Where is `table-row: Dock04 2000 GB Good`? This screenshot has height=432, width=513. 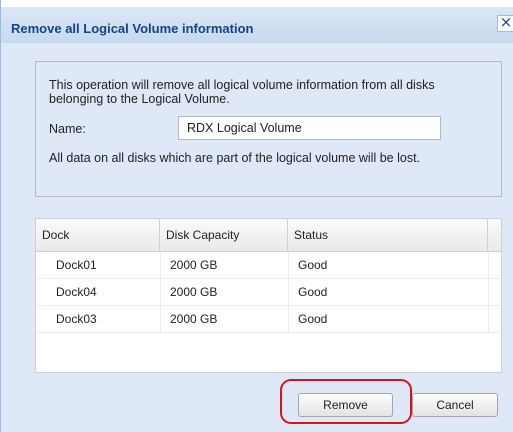
table-row: Dock04 2000 GB Good is located at coordinates (268, 292).